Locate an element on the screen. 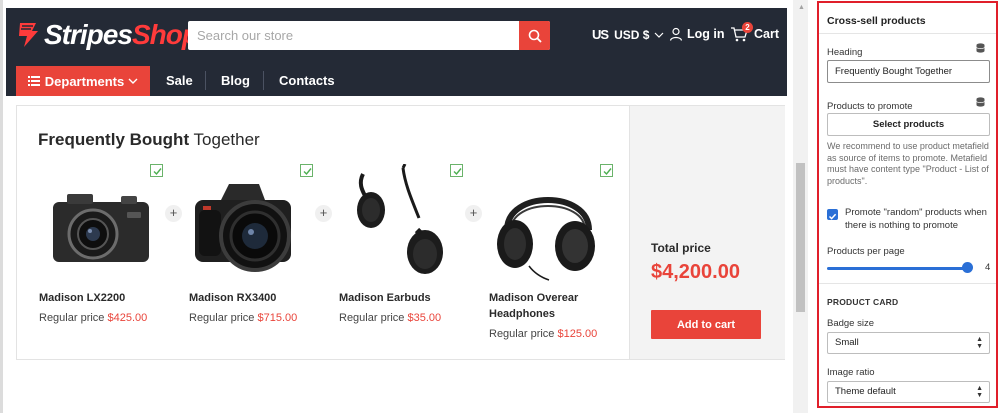  badge-size-select: Small ▲ ▼ is located at coordinates (908, 343).